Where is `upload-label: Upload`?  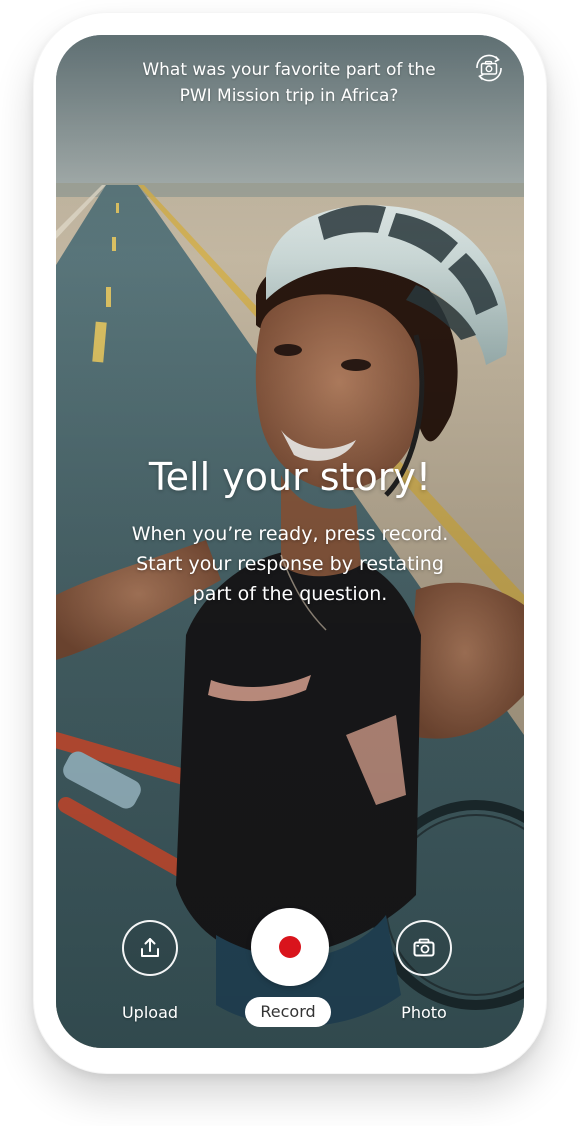 upload-label: Upload is located at coordinates (150, 1012).